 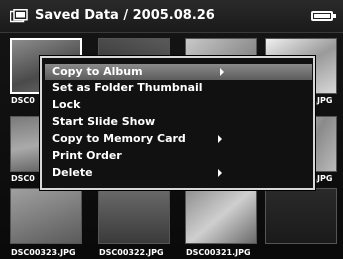 I want to click on menu-item-set-as-folder-thumbnail: Set as Folder Thumbnail, so click(x=178, y=88).